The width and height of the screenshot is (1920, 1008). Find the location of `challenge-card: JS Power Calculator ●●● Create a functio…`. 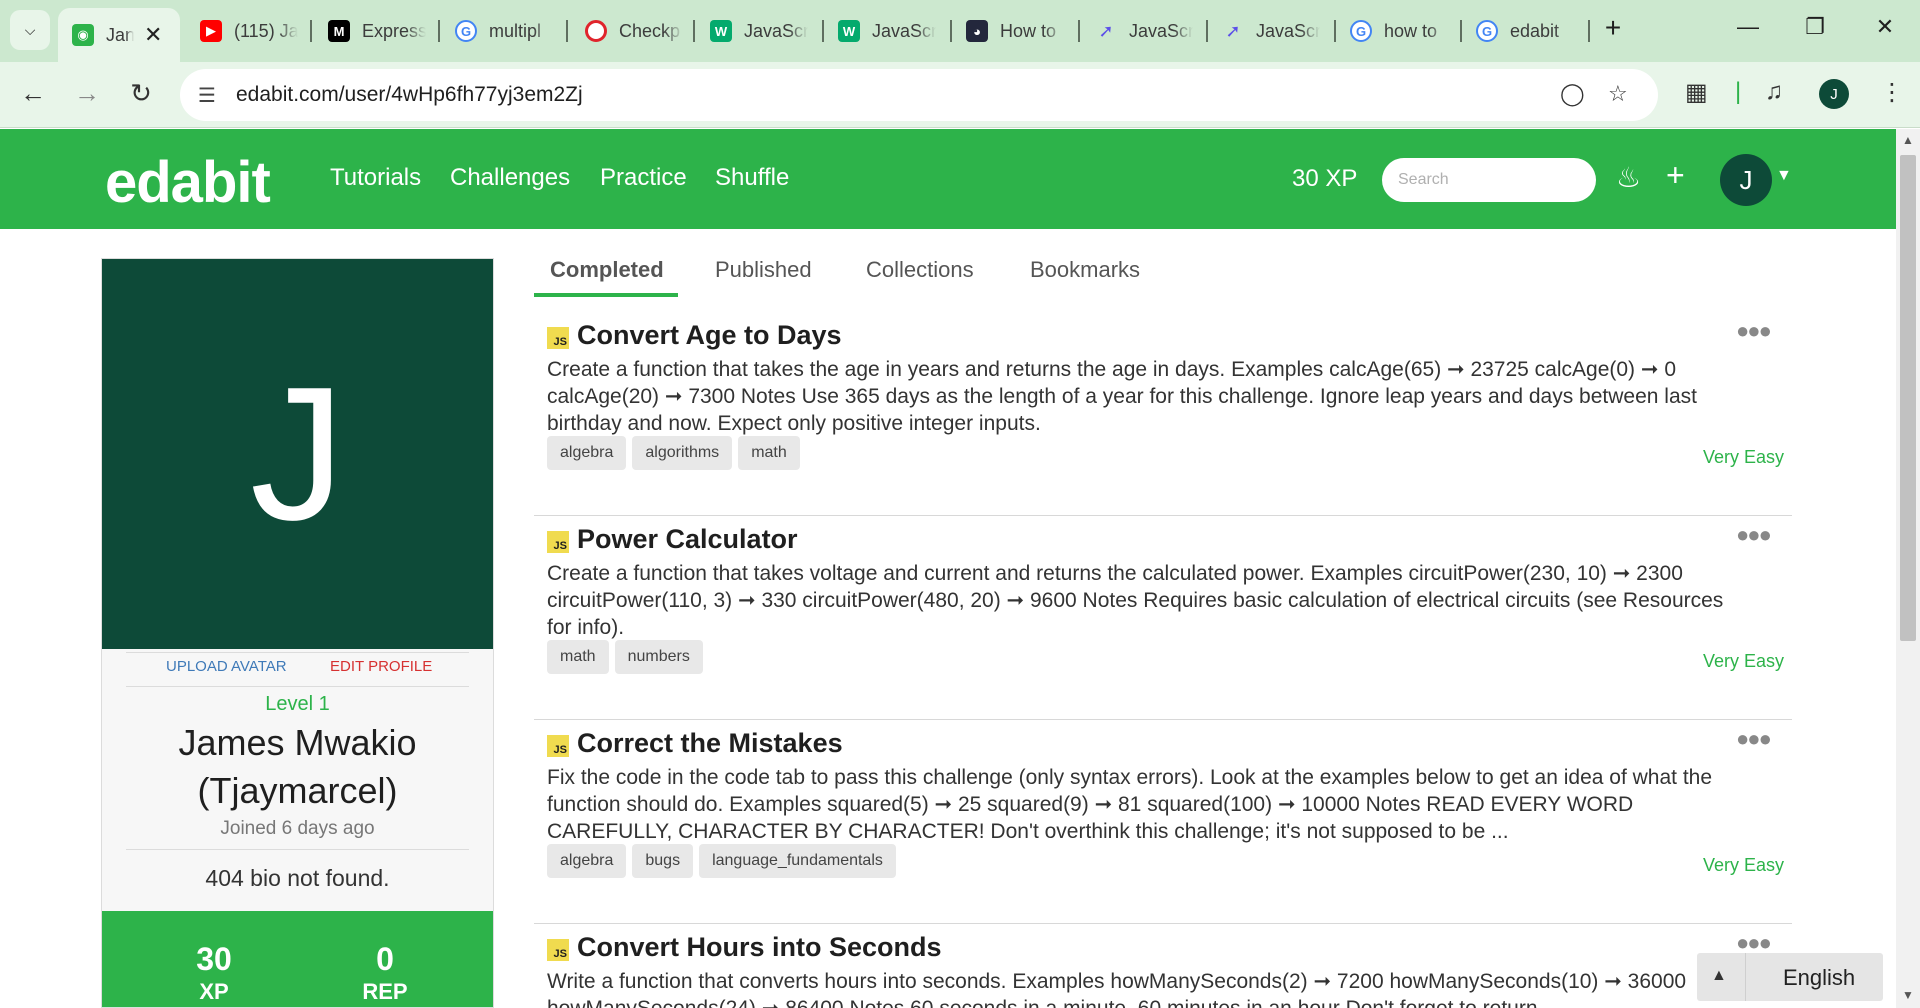

challenge-card: JS Power Calculator ●●● Create a functio… is located at coordinates (1163, 618).